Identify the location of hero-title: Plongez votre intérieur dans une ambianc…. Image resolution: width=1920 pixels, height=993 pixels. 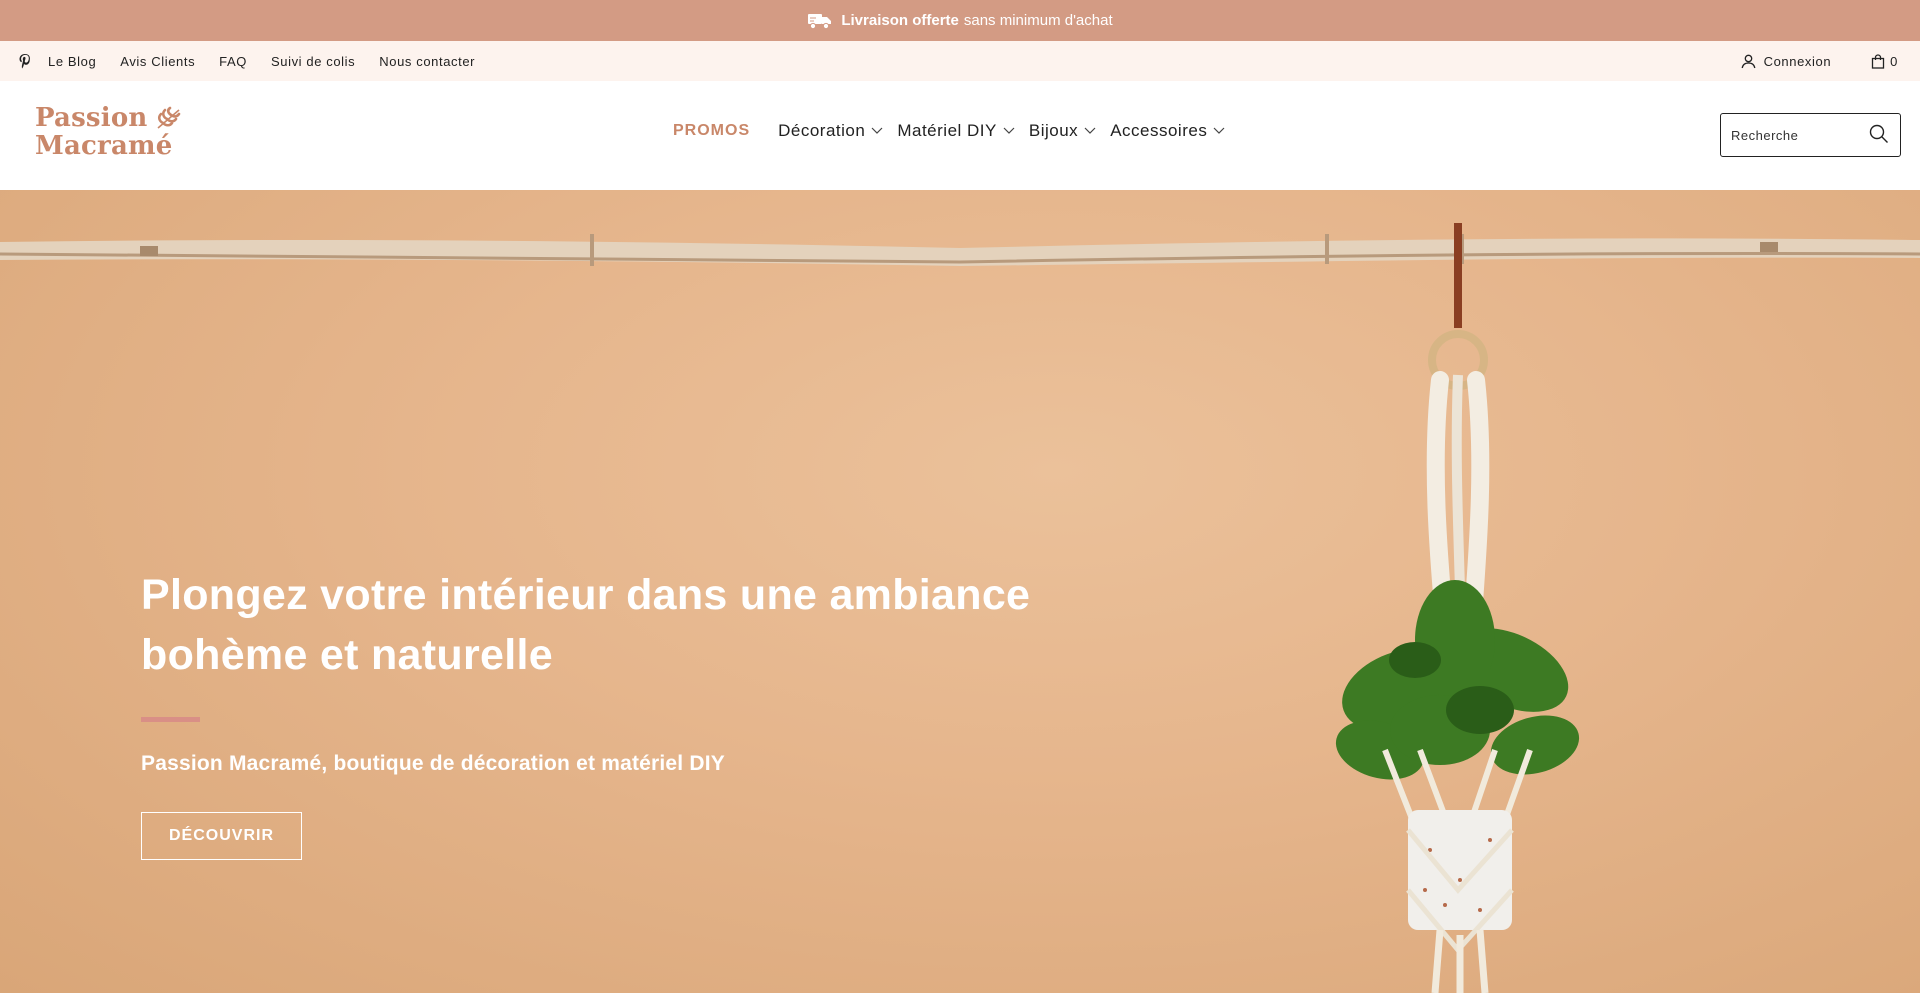
(586, 625).